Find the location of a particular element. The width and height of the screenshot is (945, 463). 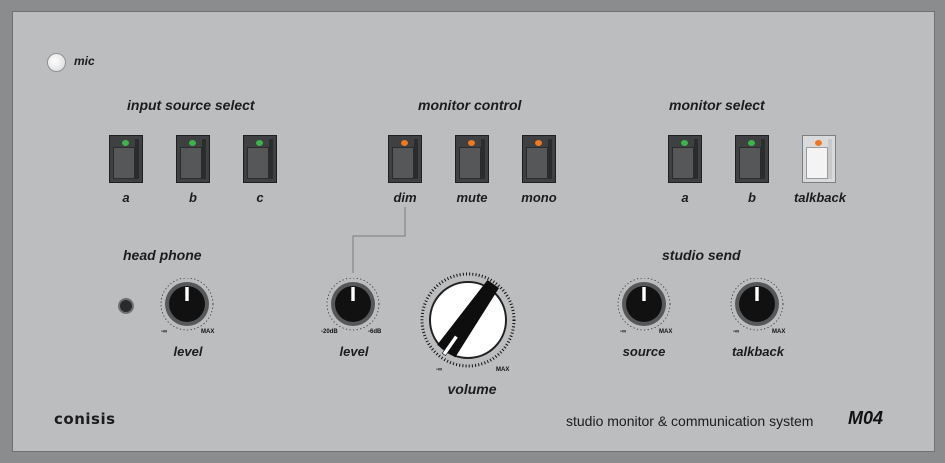

talkback-send-knob is located at coordinates (758, 306).